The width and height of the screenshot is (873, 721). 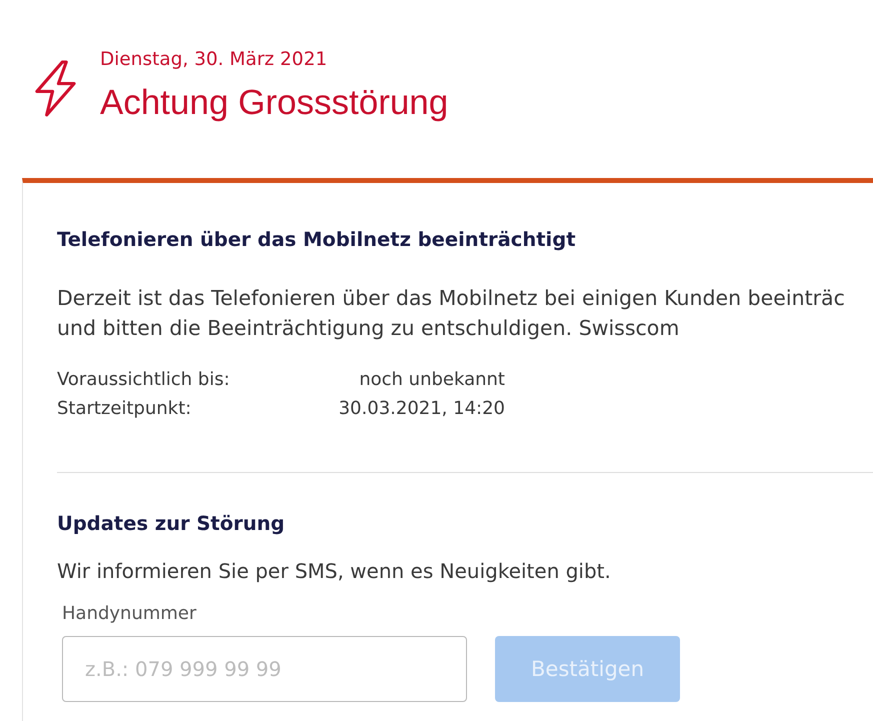 I want to click on updates-text: Wir informieren Sie per SMS, wenn es Neuigkeiten gibt., so click(x=334, y=571).